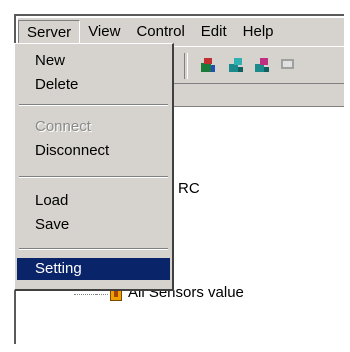  I want to click on menu-item-setting: Setting, so click(93, 269).